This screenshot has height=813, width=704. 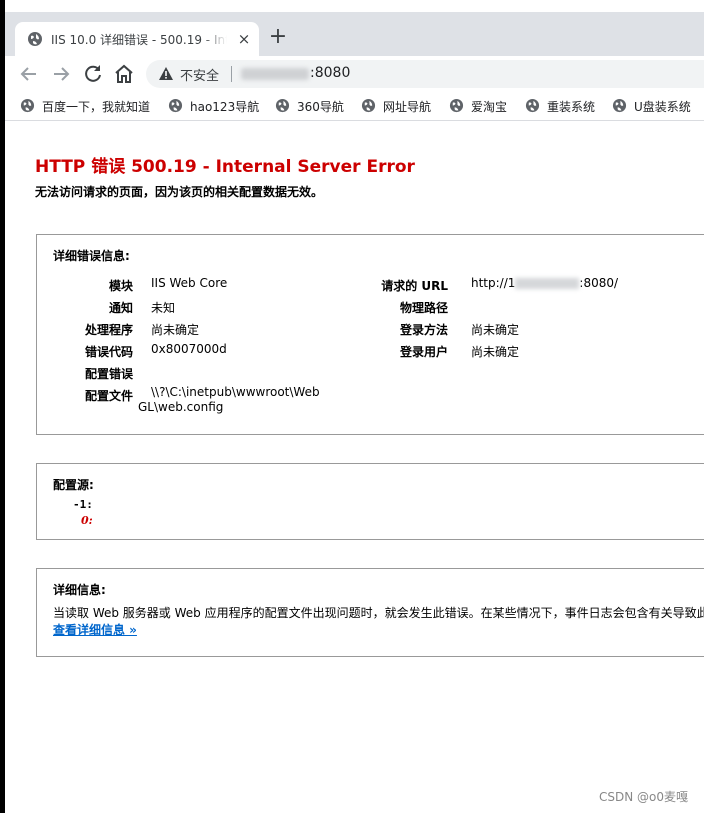 I want to click on config-source-line: -1:, so click(x=83, y=504).